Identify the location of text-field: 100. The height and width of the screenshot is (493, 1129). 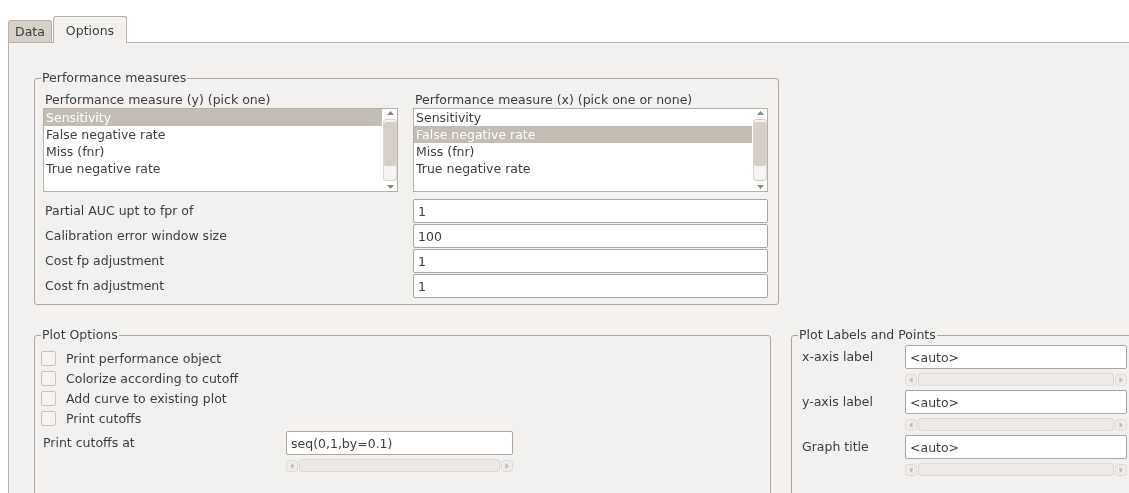
(590, 236).